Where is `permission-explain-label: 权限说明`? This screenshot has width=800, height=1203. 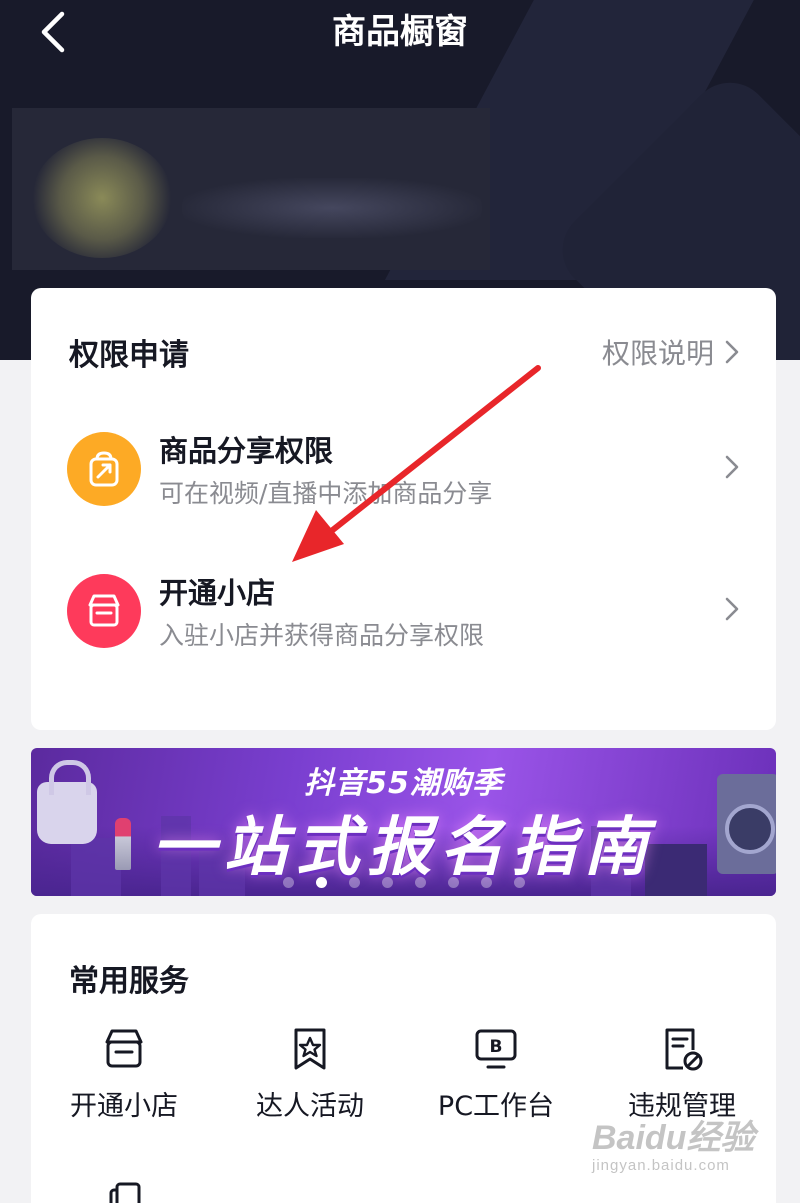 permission-explain-label: 权限说明 is located at coordinates (657, 353).